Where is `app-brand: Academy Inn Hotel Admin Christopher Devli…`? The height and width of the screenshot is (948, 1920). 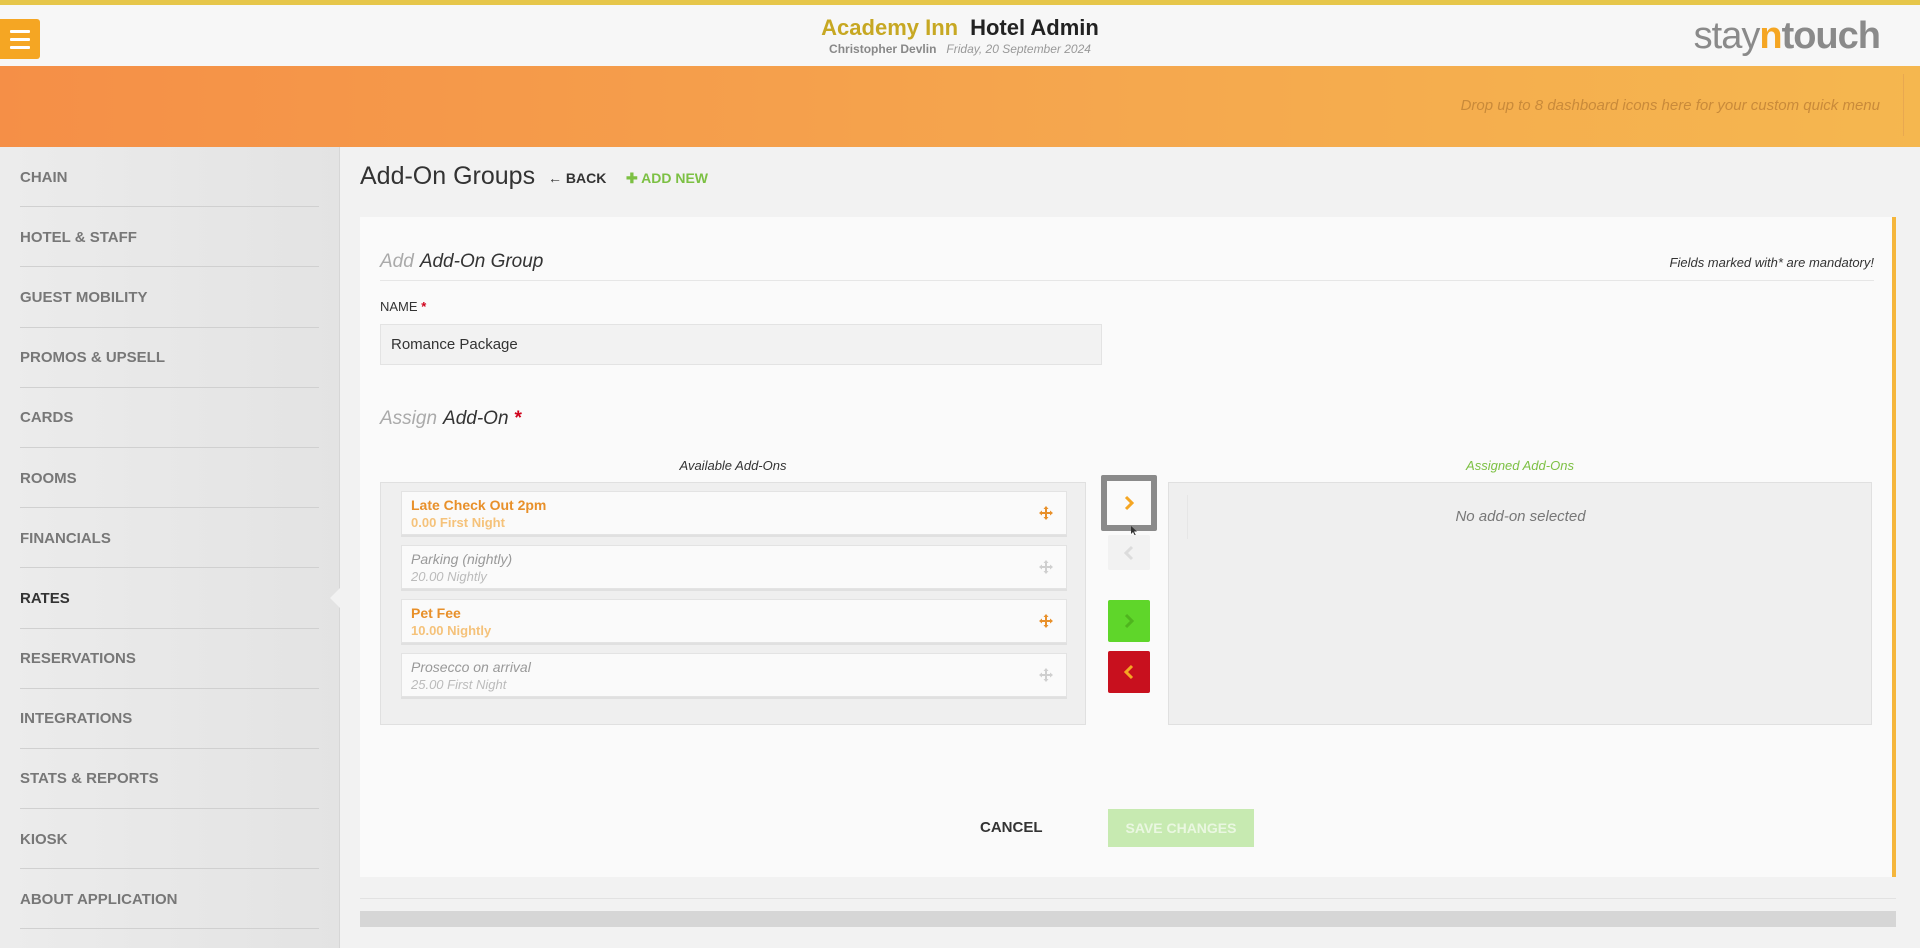 app-brand: Academy Inn Hotel Admin Christopher Devli… is located at coordinates (960, 35).